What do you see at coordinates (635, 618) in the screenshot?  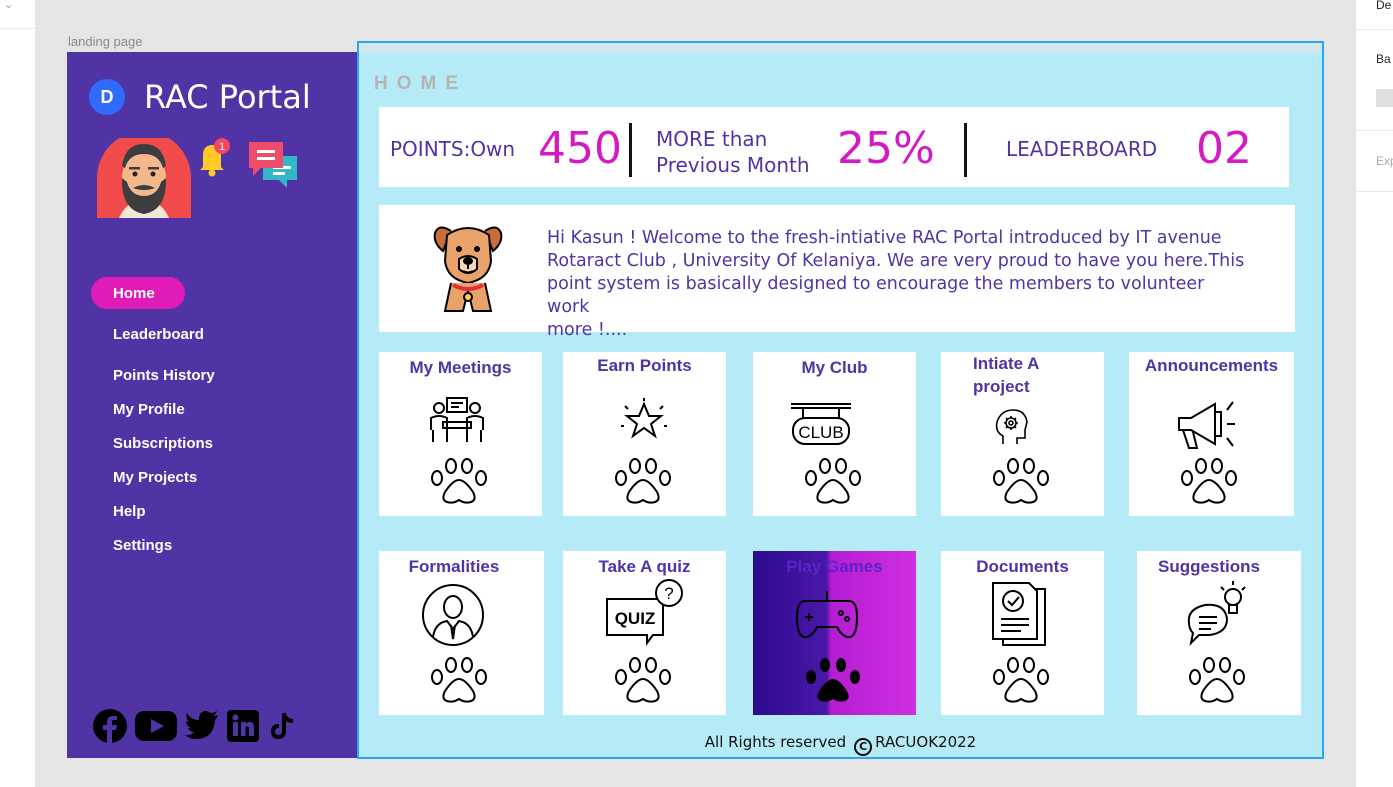 I see `svg-text: QUIZ` at bounding box center [635, 618].